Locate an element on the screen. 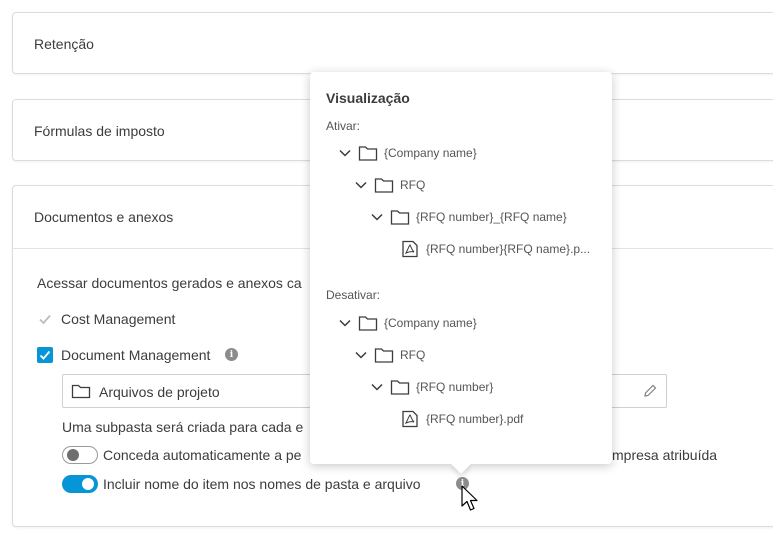 The image size is (773, 539). subfolder-note: Uma subpasta será criada para cada e is located at coordinates (183, 427).